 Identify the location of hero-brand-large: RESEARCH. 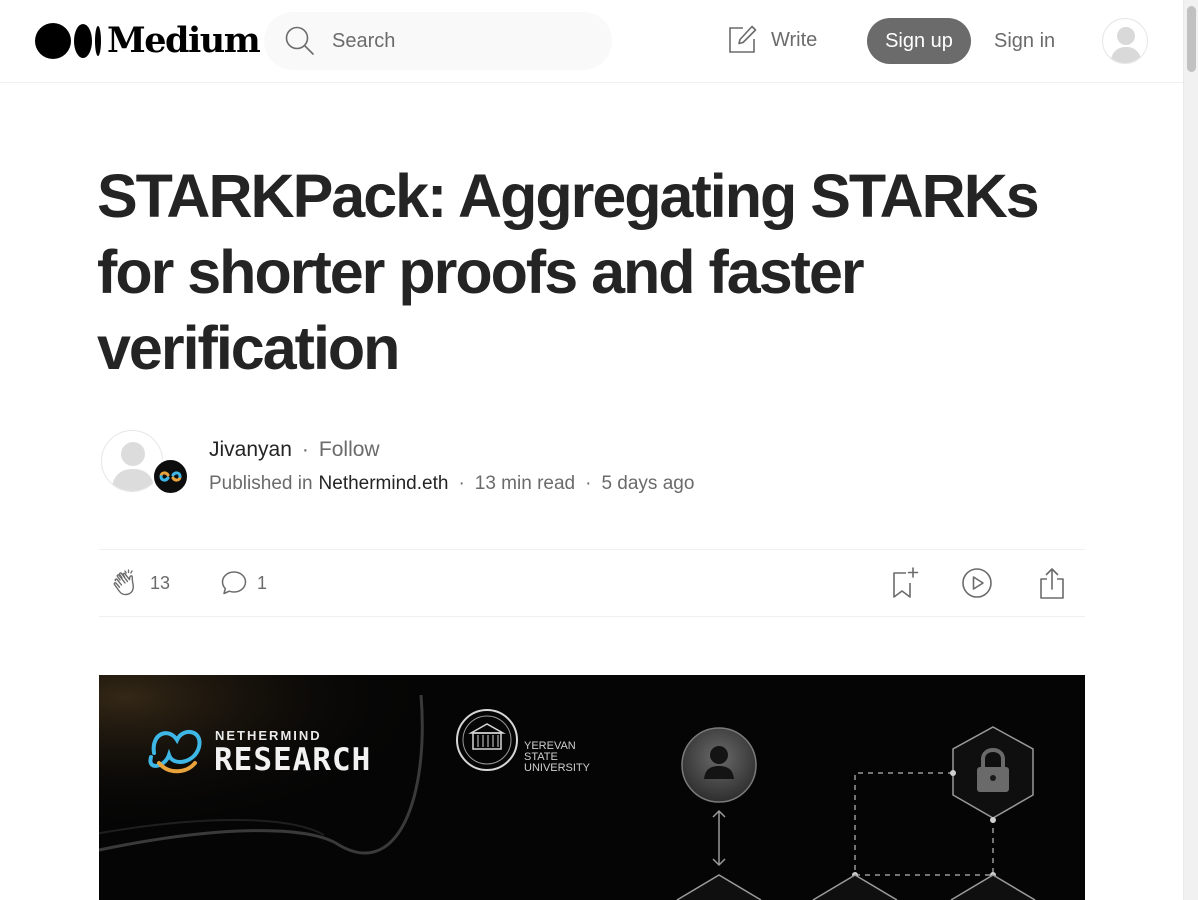
(292, 760).